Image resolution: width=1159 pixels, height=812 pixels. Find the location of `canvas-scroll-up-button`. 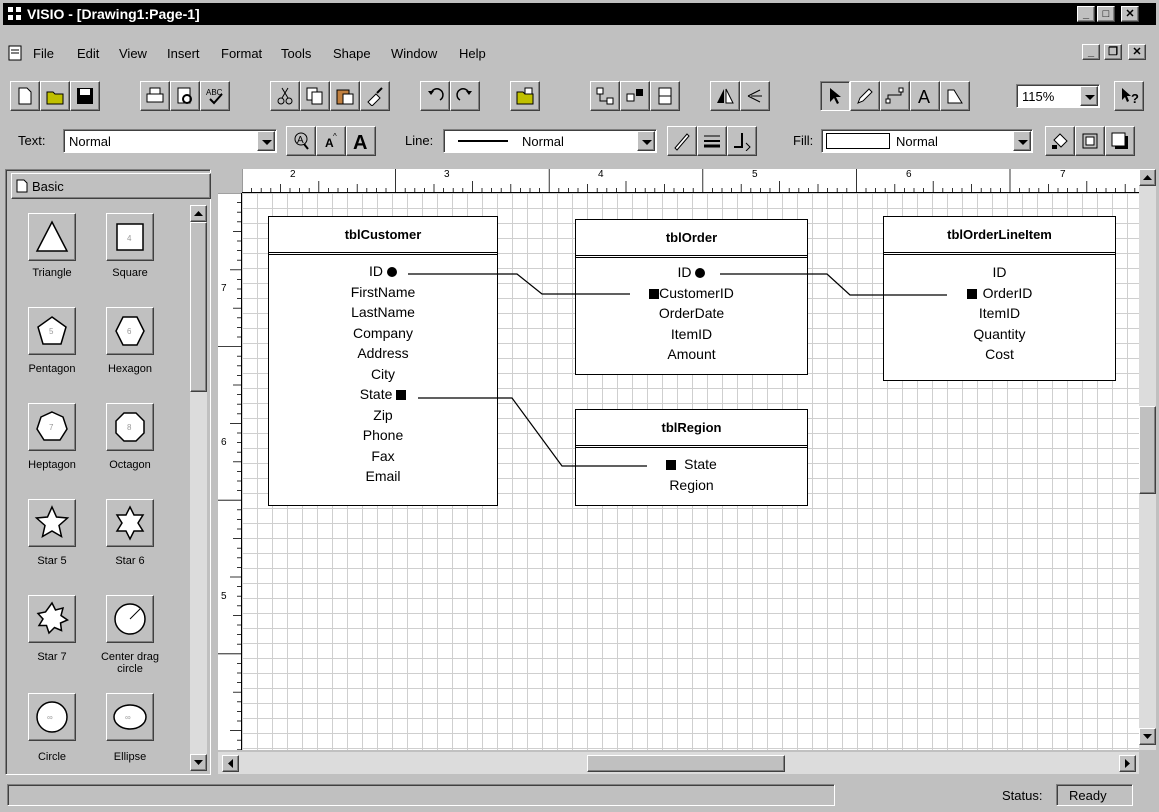

canvas-scroll-up-button is located at coordinates (1147, 177).